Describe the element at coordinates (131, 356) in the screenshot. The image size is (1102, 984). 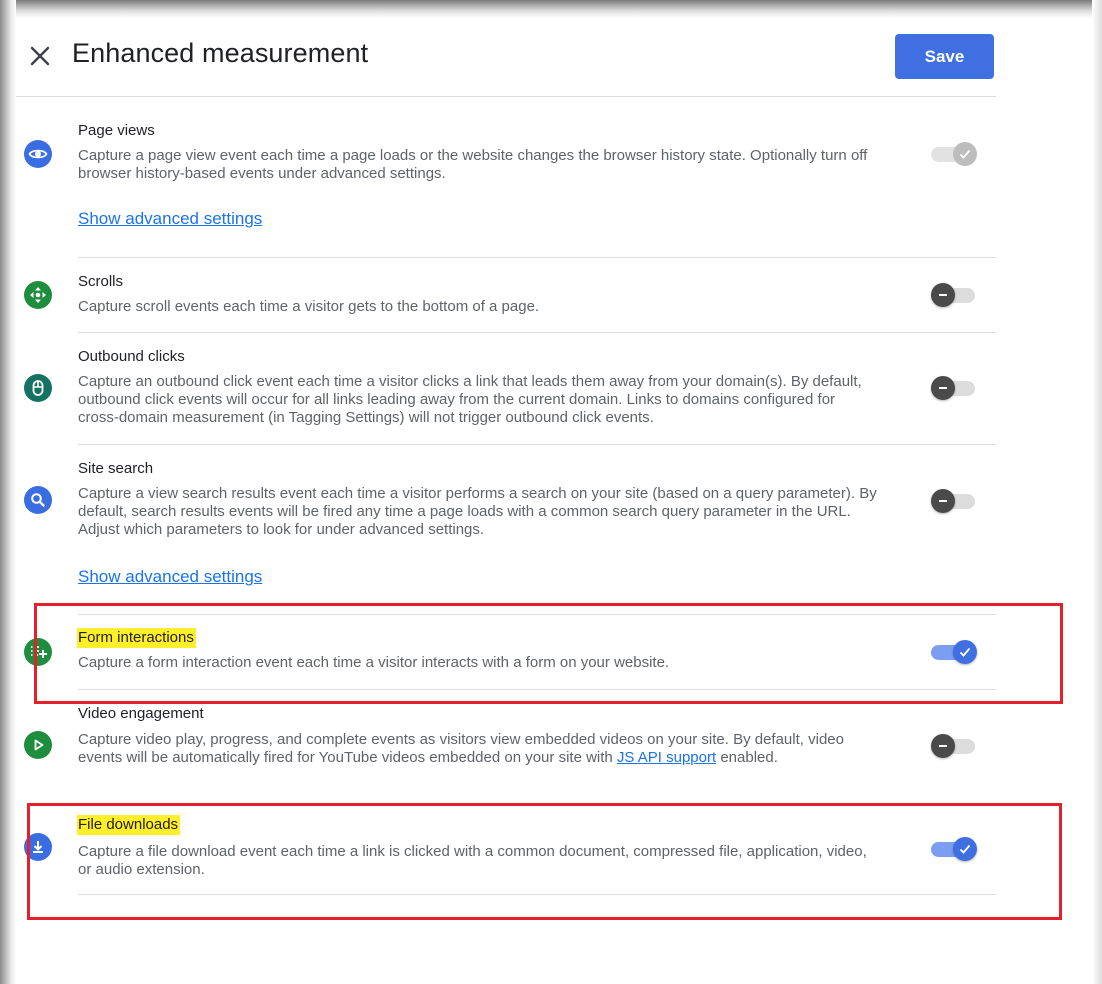
I see `setting-title: Outbound clicks` at that location.